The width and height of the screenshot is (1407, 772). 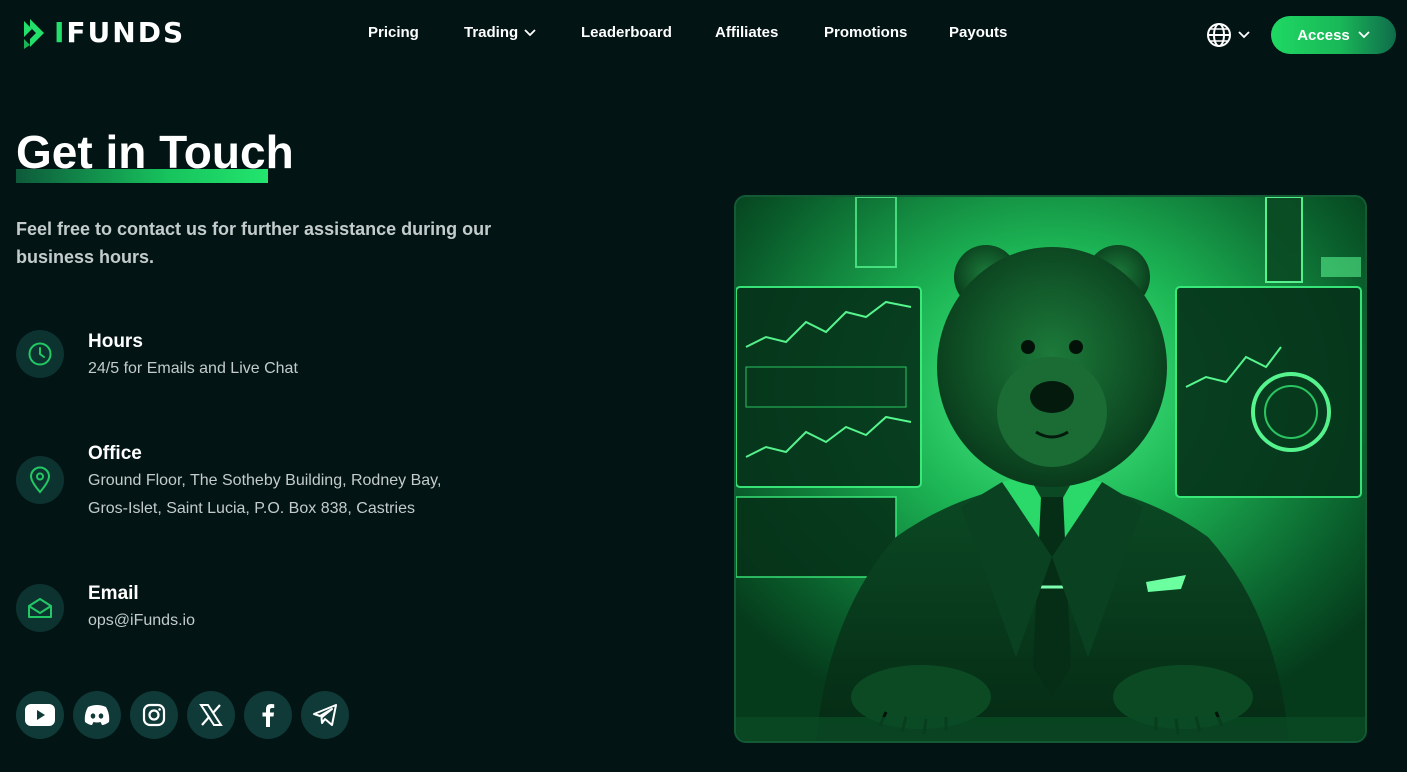 What do you see at coordinates (1333, 35) in the screenshot?
I see `access-button: Access` at bounding box center [1333, 35].